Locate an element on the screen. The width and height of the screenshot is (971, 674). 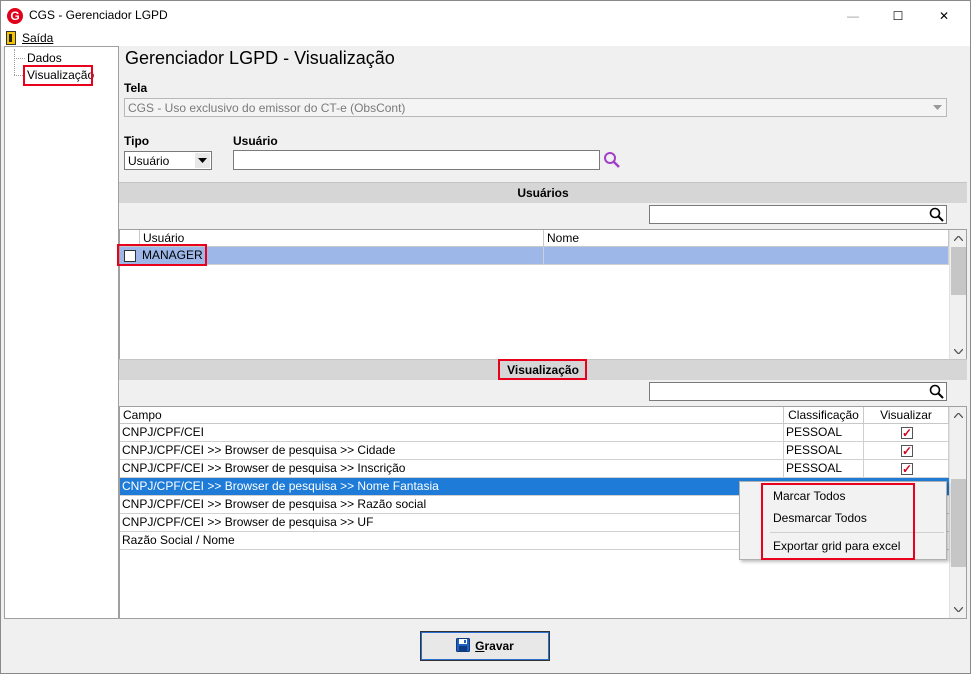
tela-label: Tela is located at coordinates (136, 88).